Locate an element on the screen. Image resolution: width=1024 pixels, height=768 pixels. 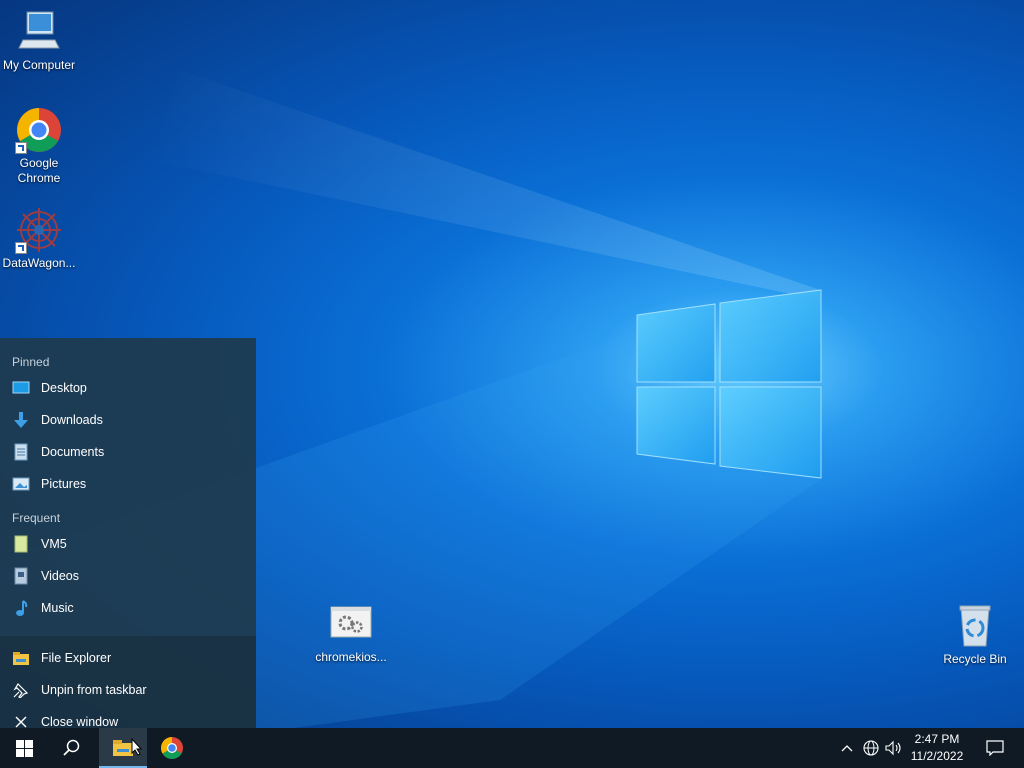
jump-item-vm5: VM5 is located at coordinates (128, 544).